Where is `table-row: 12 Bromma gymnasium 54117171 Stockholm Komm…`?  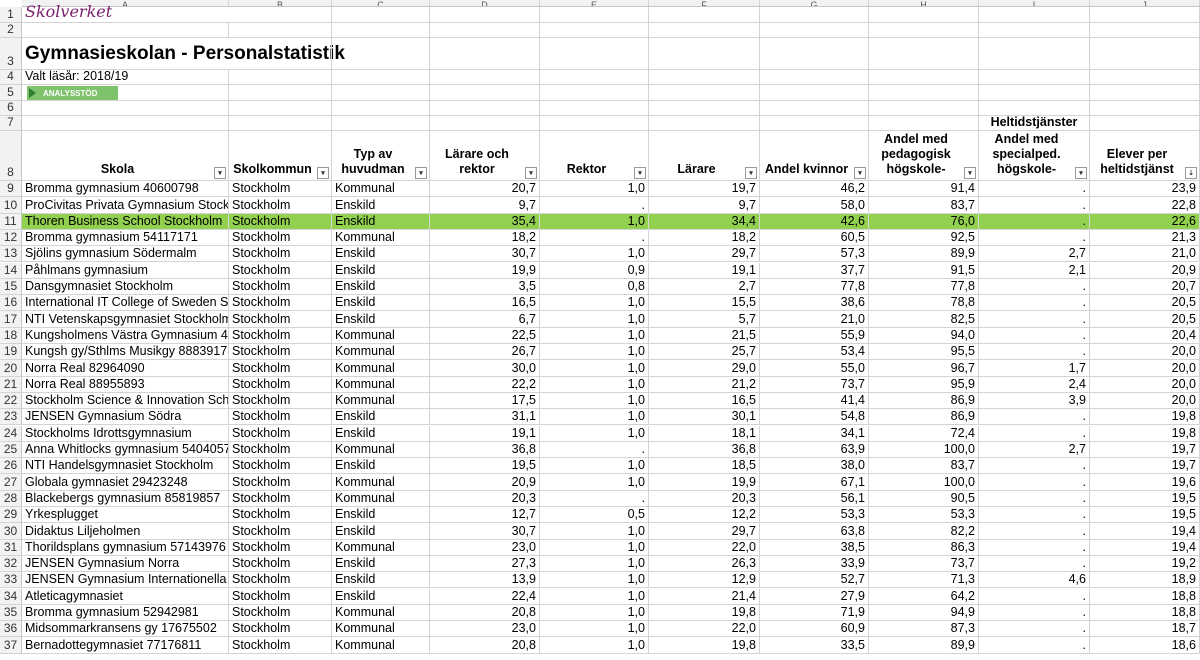
table-row: 12 Bromma gymnasium 54117171 Stockholm Komm… is located at coordinates (600, 238).